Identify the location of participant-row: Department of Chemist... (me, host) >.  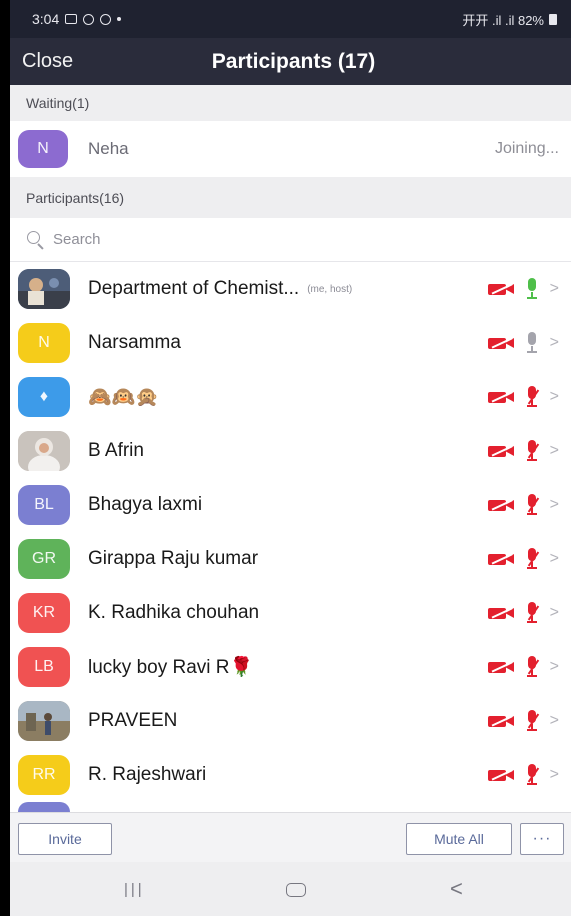
(290, 289).